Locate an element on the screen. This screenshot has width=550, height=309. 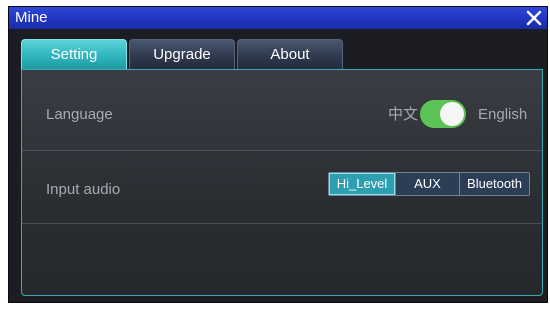
toggle-knob is located at coordinates (452, 114).